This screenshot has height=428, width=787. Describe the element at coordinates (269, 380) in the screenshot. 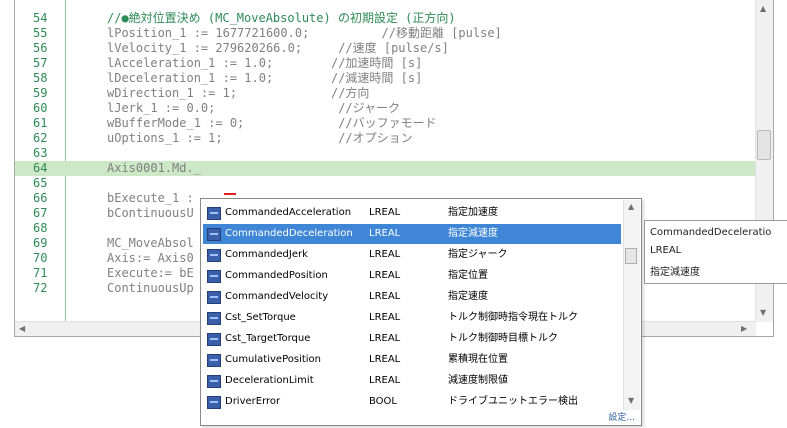

I see `item-name: DecelerationLimit` at that location.